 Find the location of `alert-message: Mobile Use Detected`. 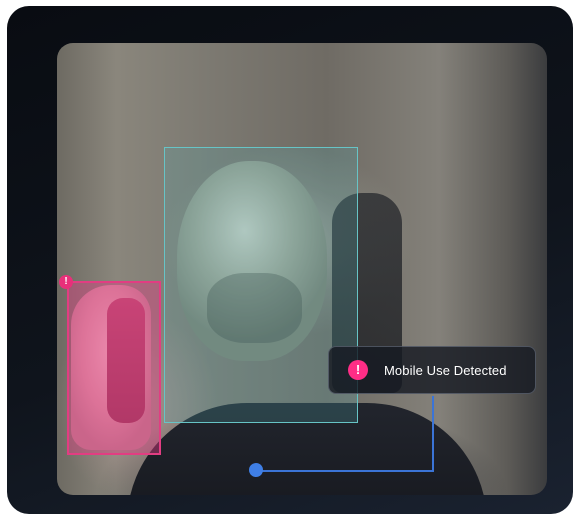

alert-message: Mobile Use Detected is located at coordinates (445, 370).